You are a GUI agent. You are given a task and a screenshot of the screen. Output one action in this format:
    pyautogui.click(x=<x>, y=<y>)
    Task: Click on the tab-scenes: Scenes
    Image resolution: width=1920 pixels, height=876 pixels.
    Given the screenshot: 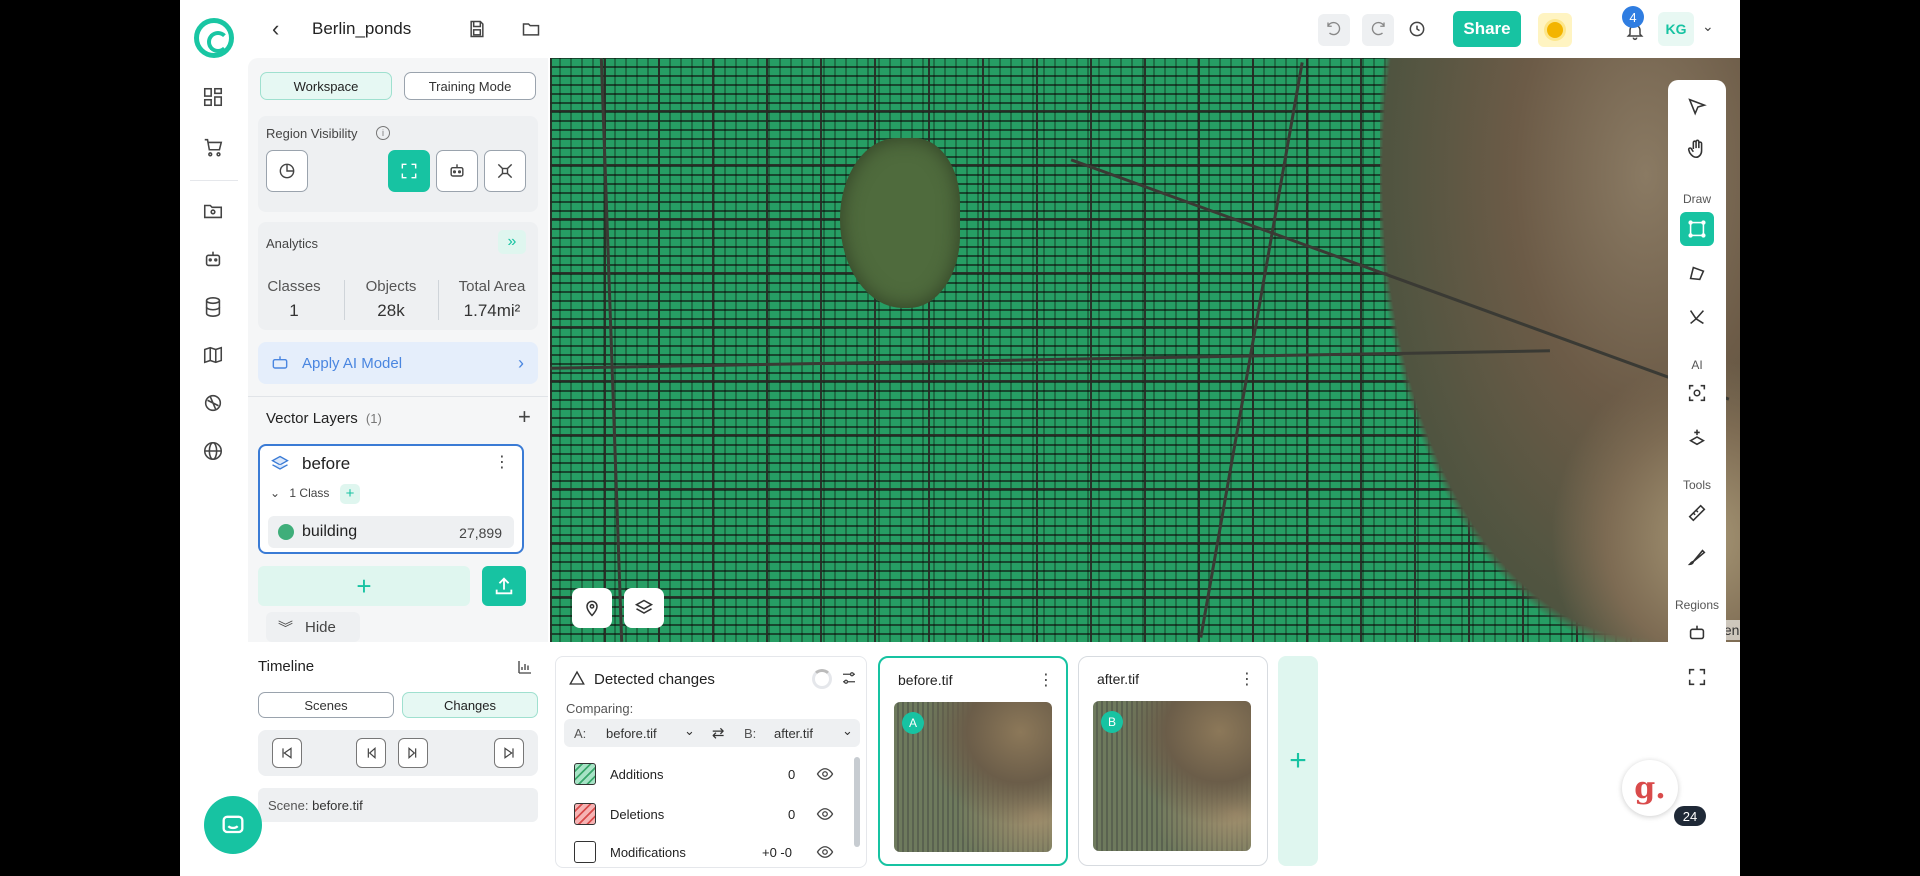 What is the action you would take?
    pyautogui.click(x=326, y=705)
    